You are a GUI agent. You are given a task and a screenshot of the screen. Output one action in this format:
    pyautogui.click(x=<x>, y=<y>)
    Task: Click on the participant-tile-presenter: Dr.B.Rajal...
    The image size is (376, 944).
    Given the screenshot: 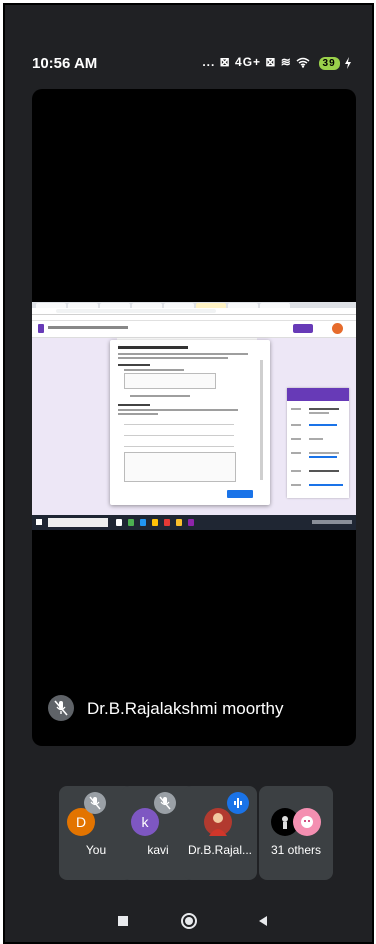 What is the action you would take?
    pyautogui.click(x=220, y=833)
    